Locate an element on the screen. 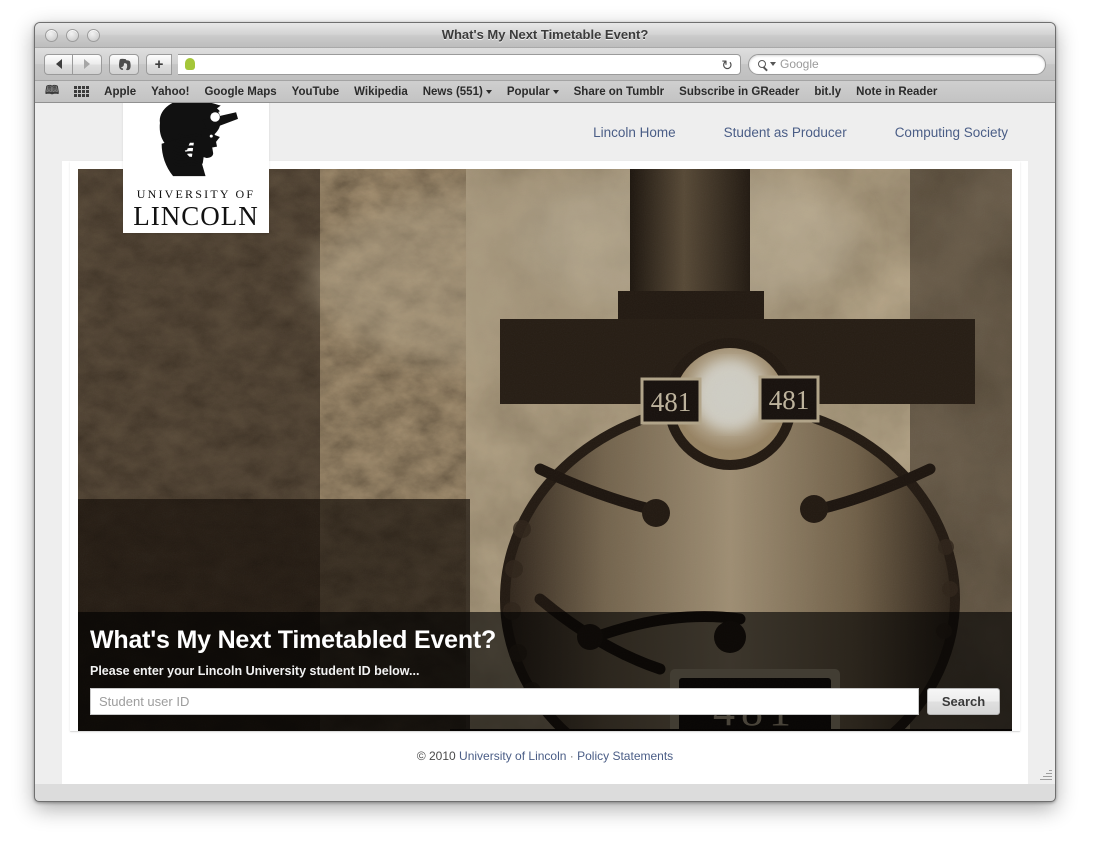 This screenshot has width=1093, height=859. bookmark-share-on-tumblr: Share on Tumblr is located at coordinates (619, 92).